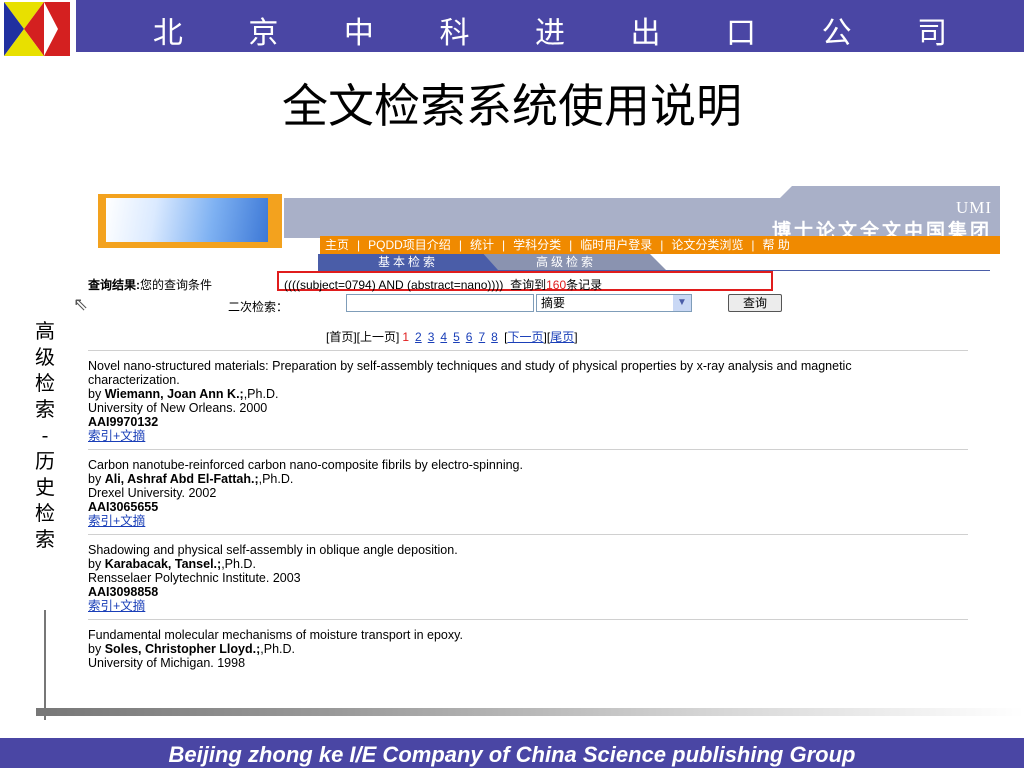 This screenshot has width=1024, height=772. I want to click on result-author-line: by Ali, Ashraf Abd El-Fattah.;,Ph.D., so click(528, 479).